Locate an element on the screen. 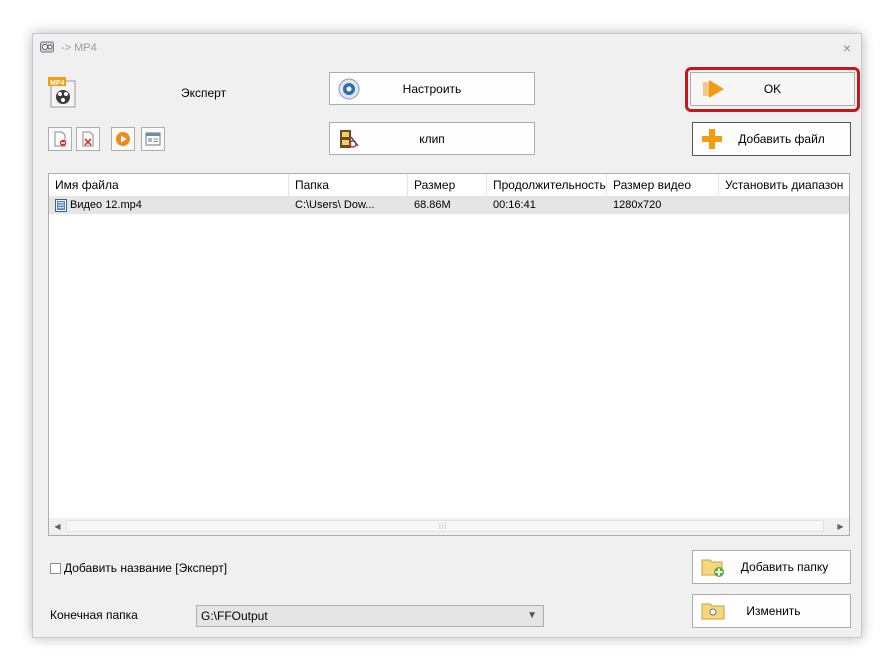  play-button is located at coordinates (123, 139).